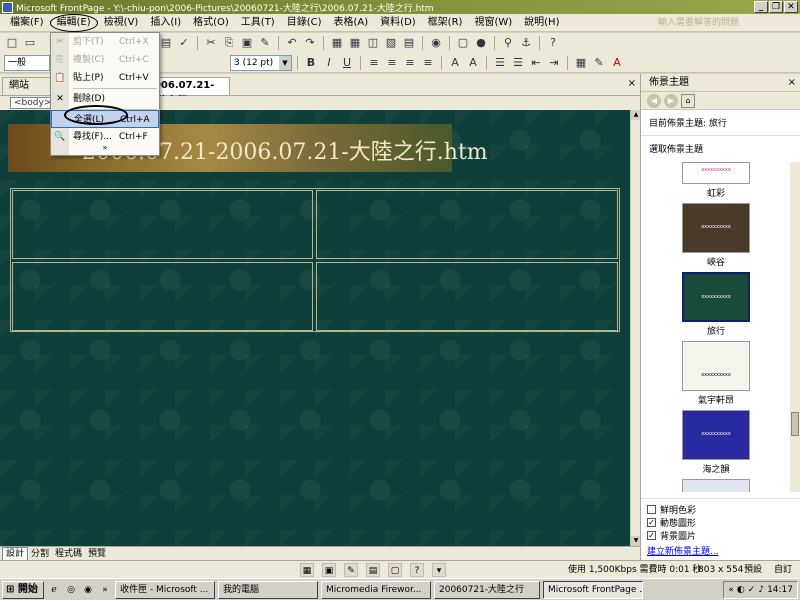 This screenshot has width=800, height=600. Describe the element at coordinates (304, 23) in the screenshot. I see `menu-toc: 目錄(C)` at that location.